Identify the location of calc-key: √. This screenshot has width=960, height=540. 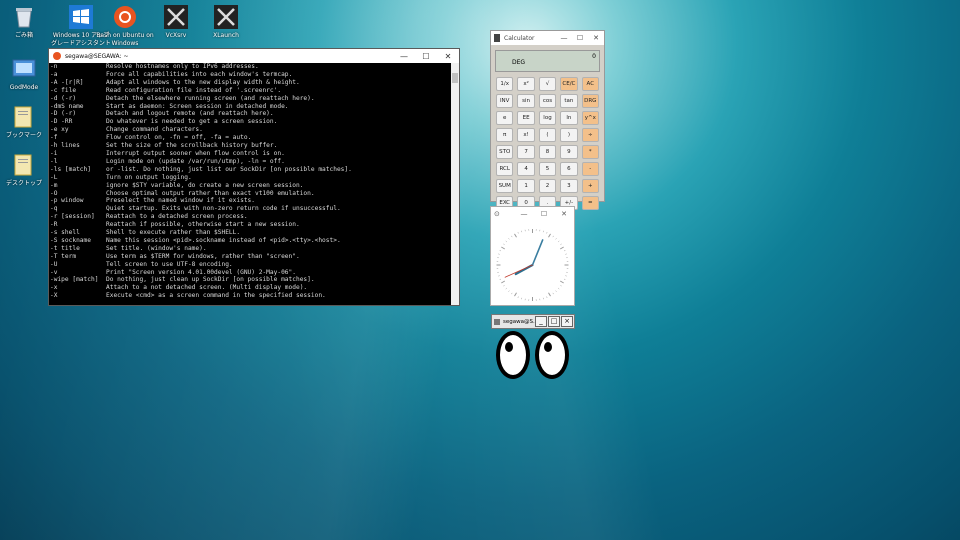
(547, 84).